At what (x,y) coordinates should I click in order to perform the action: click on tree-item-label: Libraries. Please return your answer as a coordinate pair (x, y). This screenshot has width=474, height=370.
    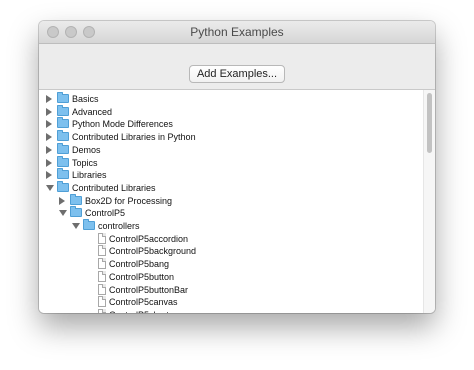
    Looking at the image, I should click on (89, 175).